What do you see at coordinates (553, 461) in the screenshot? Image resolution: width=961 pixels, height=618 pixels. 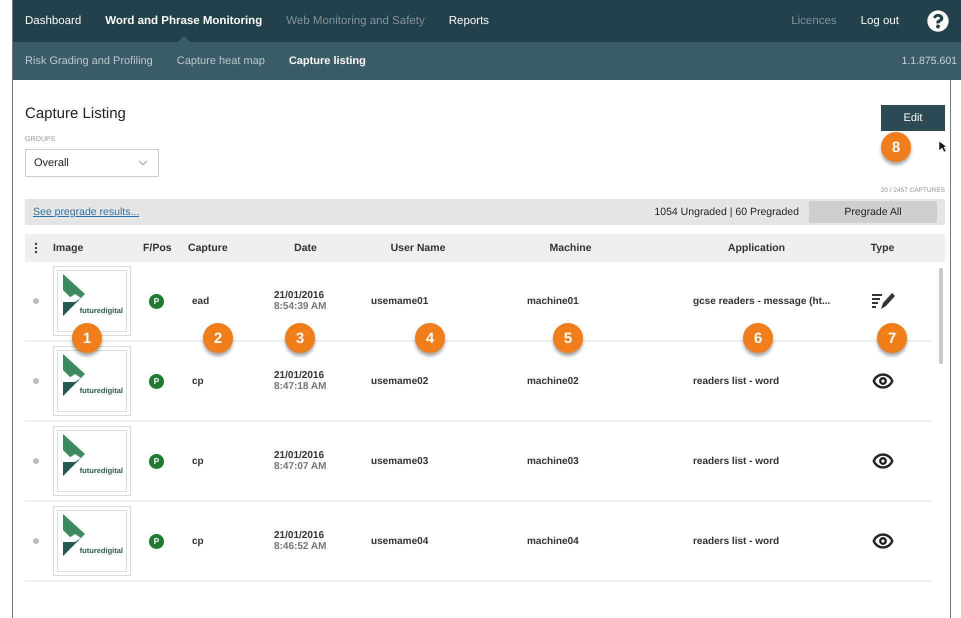 I see `machine-cell: machine03` at bounding box center [553, 461].